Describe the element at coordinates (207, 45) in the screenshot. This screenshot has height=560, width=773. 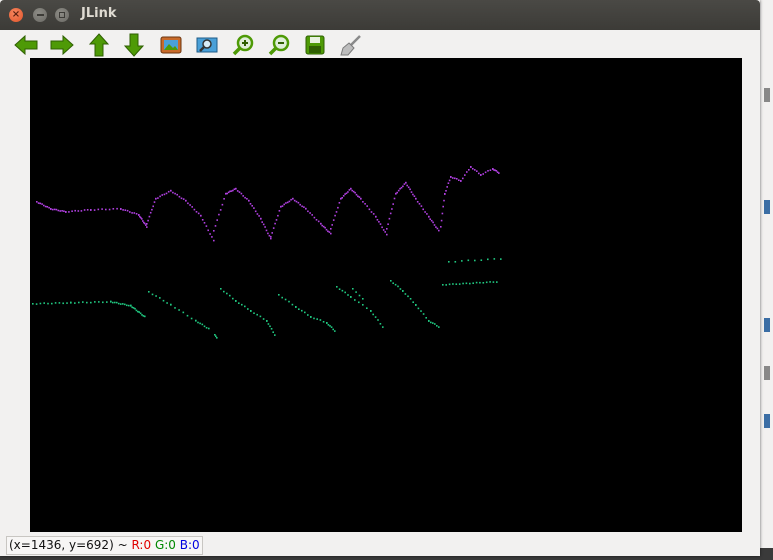
I see `zoom-region-button` at that location.